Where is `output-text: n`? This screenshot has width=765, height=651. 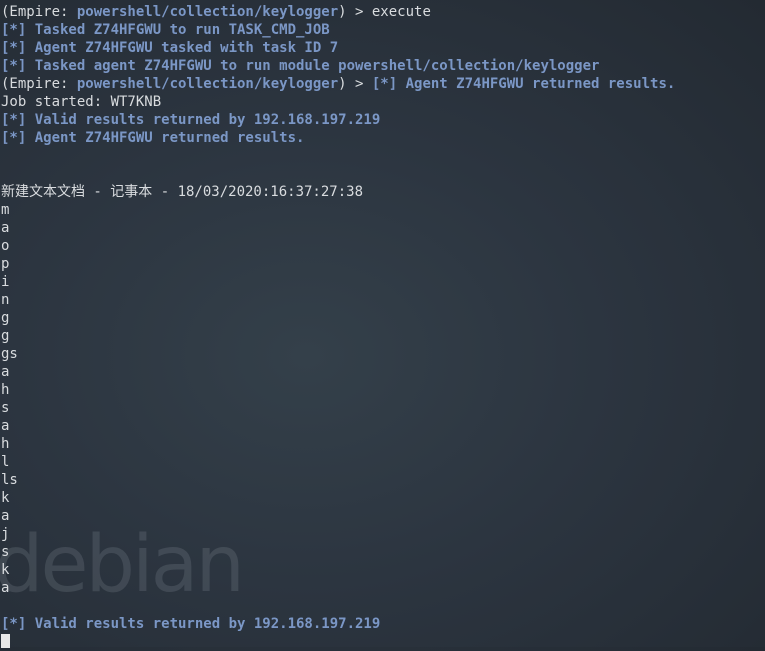
output-text: n is located at coordinates (5, 300).